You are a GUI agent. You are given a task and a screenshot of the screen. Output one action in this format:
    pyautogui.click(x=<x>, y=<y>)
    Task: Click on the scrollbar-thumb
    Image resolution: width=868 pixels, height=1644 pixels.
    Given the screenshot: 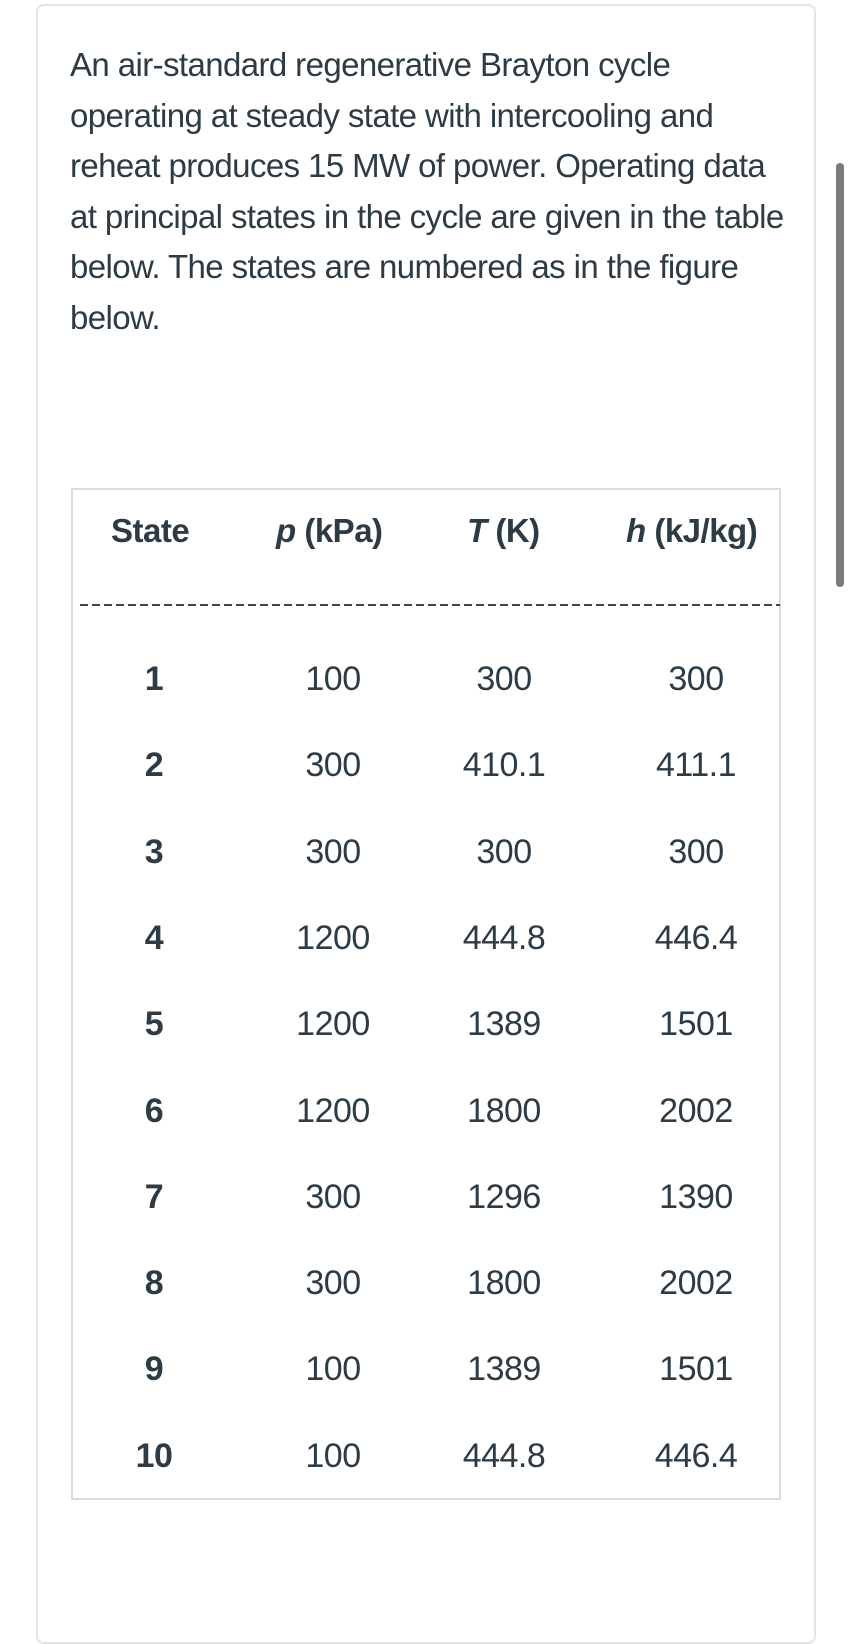 What is the action you would take?
    pyautogui.click(x=840, y=375)
    